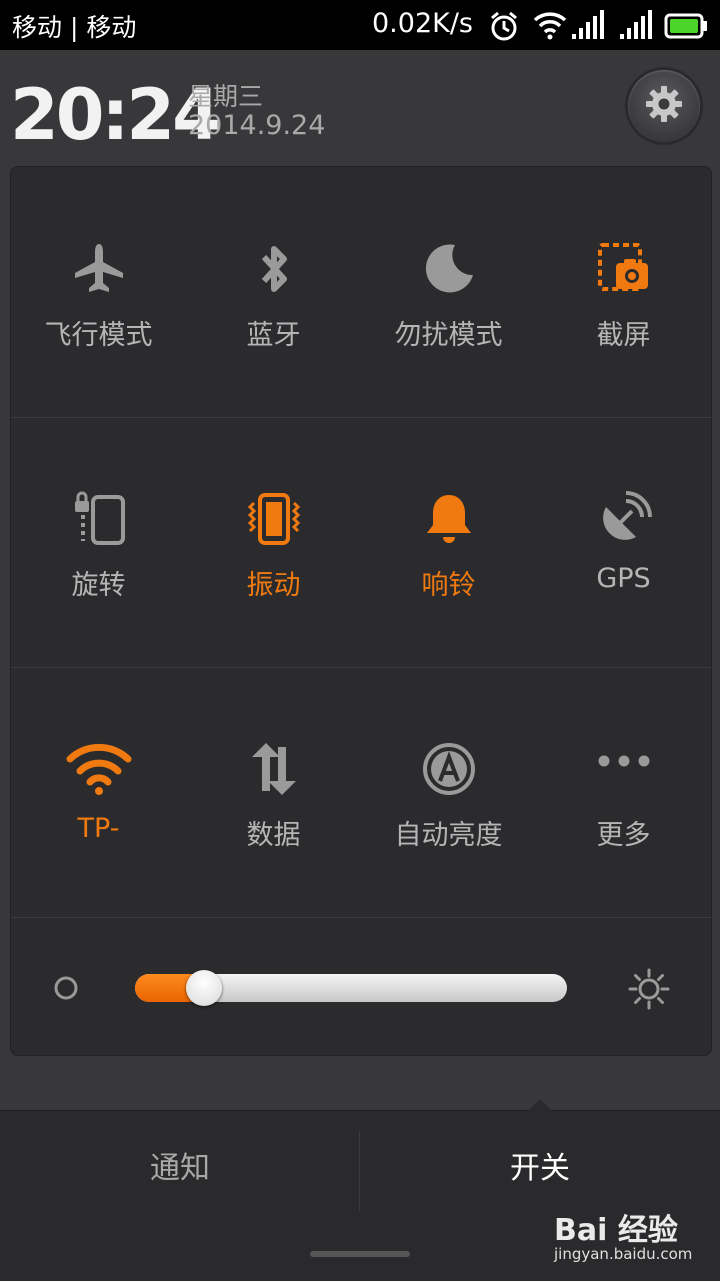 This screenshot has width=720, height=1281. What do you see at coordinates (504, 28) in the screenshot?
I see `alarm-clock-icon` at bounding box center [504, 28].